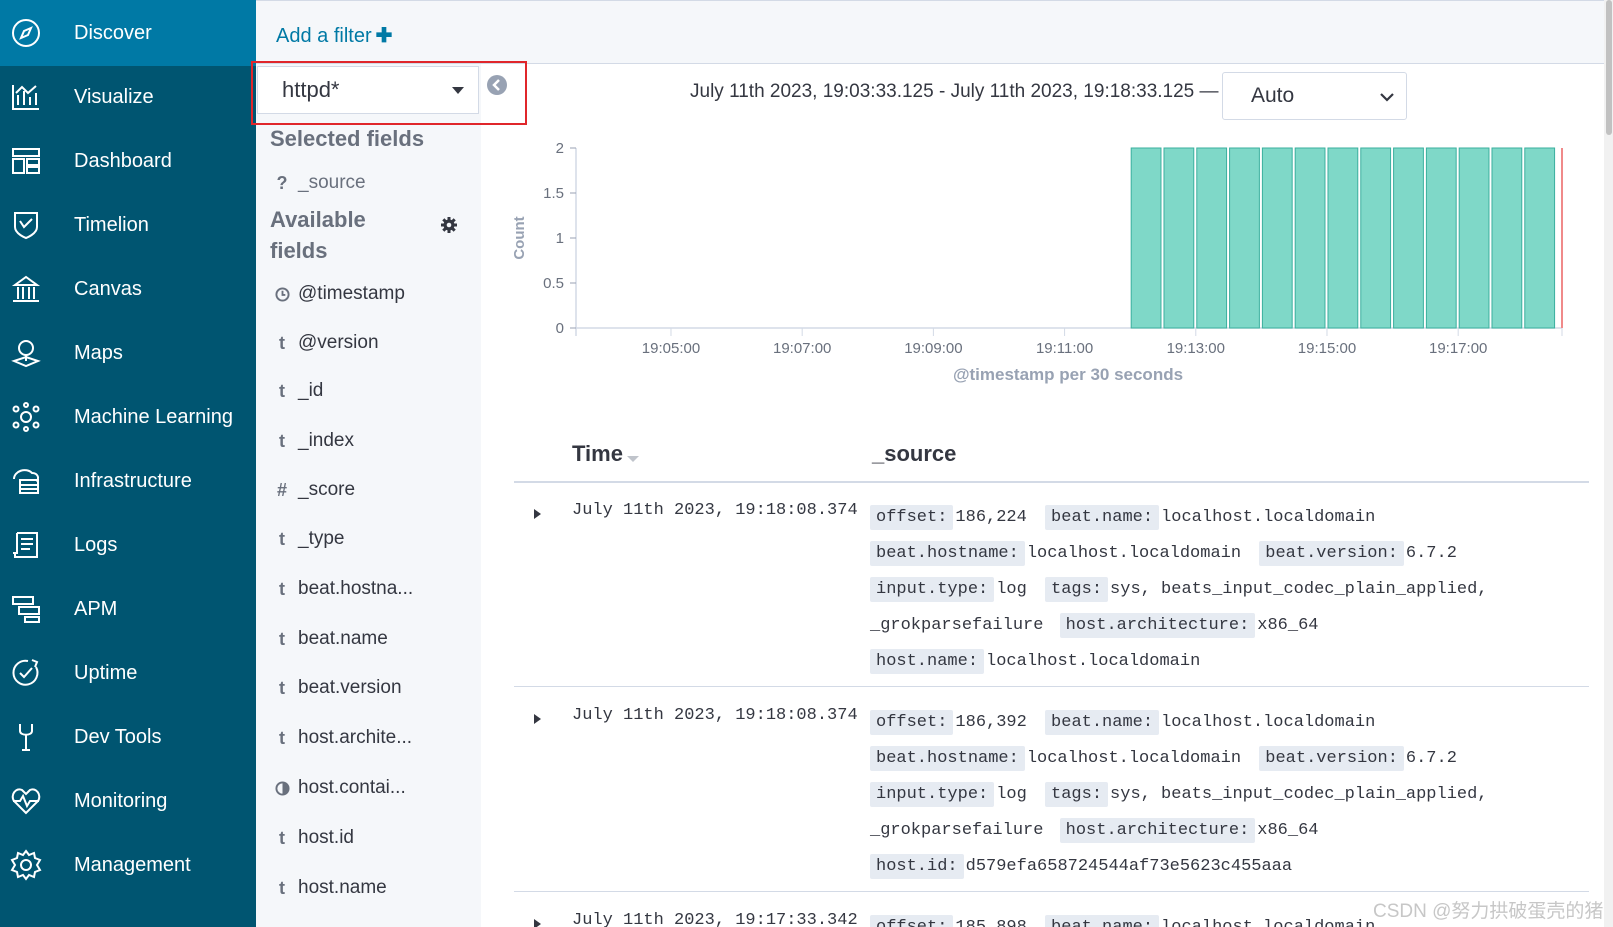 The image size is (1613, 927). What do you see at coordinates (128, 481) in the screenshot?
I see `nav-item-infrastructure: Infrastructure` at bounding box center [128, 481].